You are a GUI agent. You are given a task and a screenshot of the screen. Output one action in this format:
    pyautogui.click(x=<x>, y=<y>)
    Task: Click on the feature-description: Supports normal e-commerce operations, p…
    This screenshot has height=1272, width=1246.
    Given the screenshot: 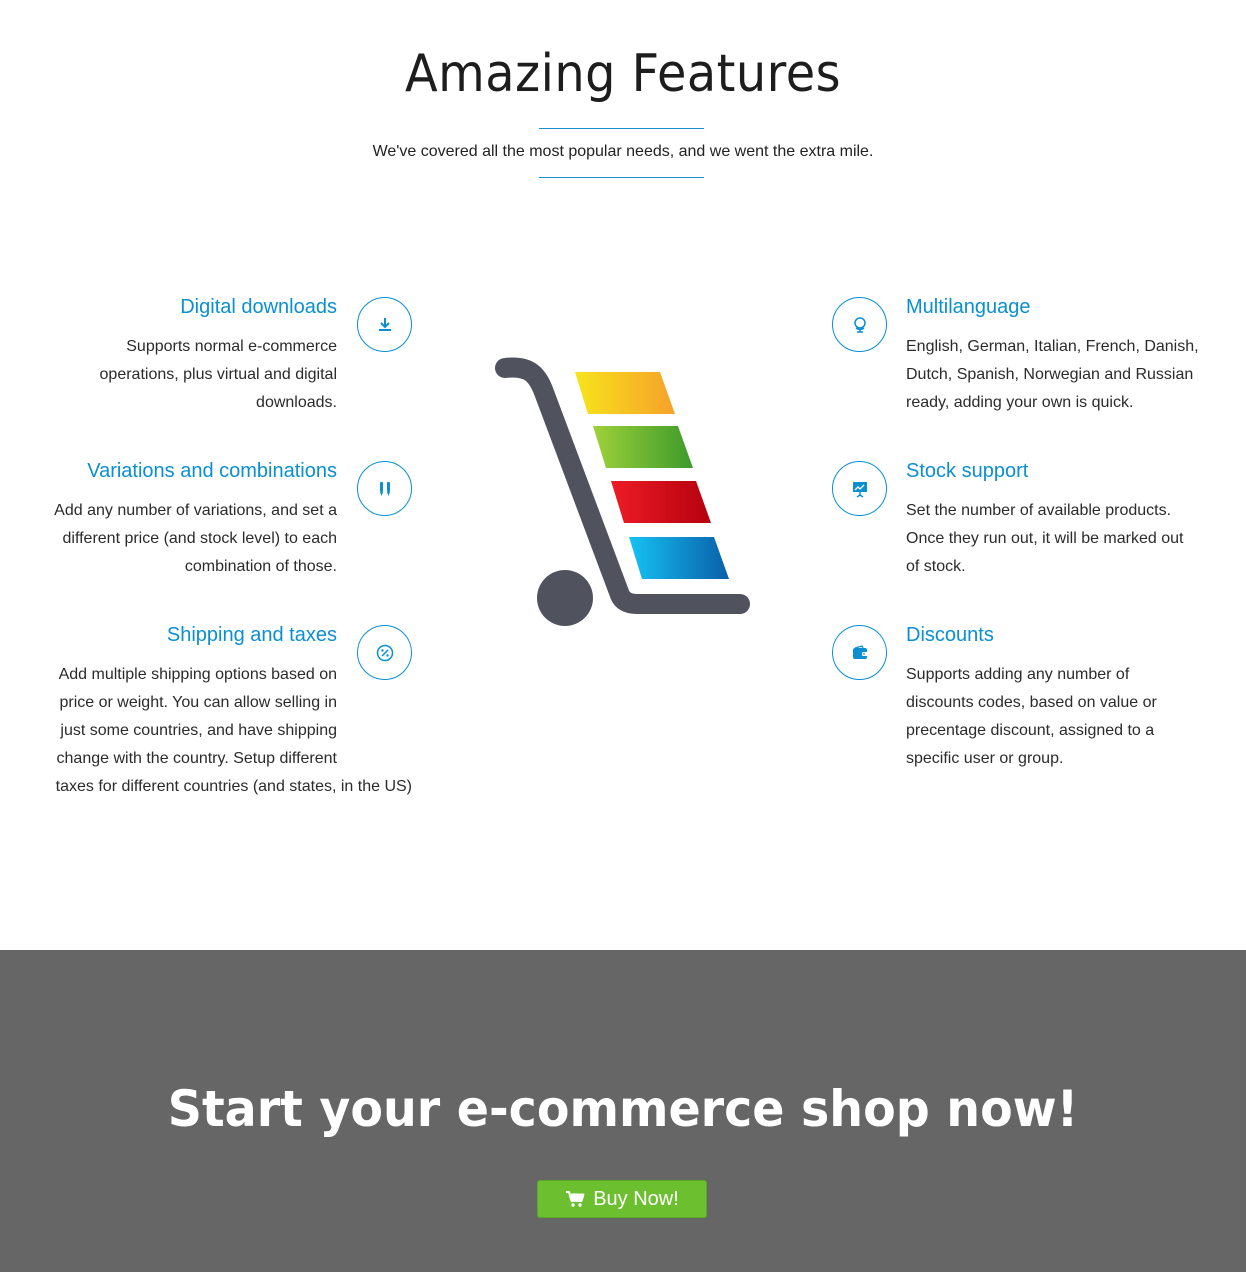 What is the action you would take?
    pyautogui.click(x=218, y=374)
    